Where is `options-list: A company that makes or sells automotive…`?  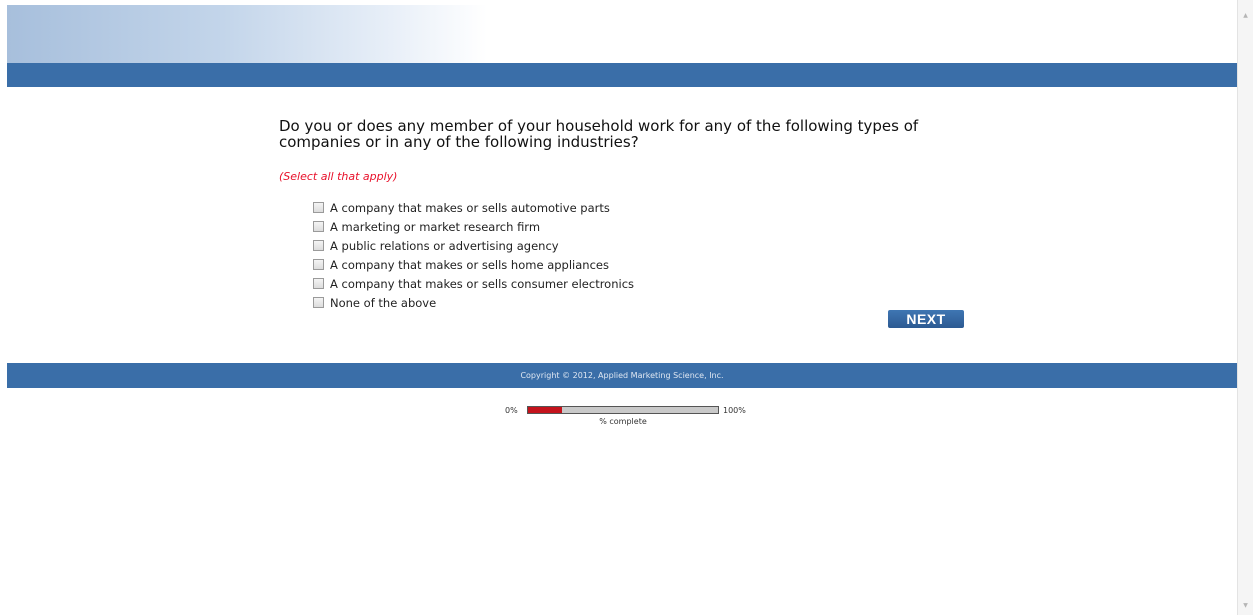
options-list: A company that makes or sells automotive… is located at coordinates (473, 255).